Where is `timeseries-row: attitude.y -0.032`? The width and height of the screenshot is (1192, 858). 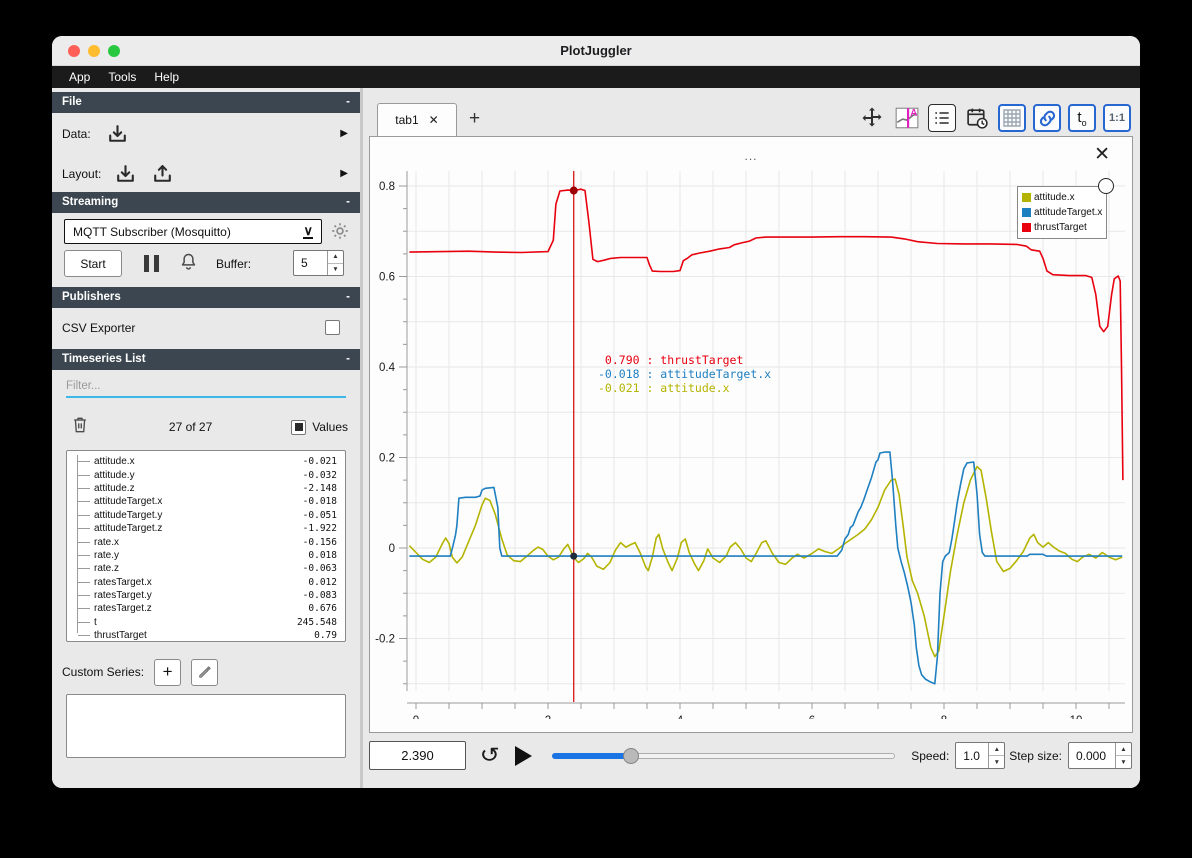 timeseries-row: attitude.y -0.032 is located at coordinates (208, 474).